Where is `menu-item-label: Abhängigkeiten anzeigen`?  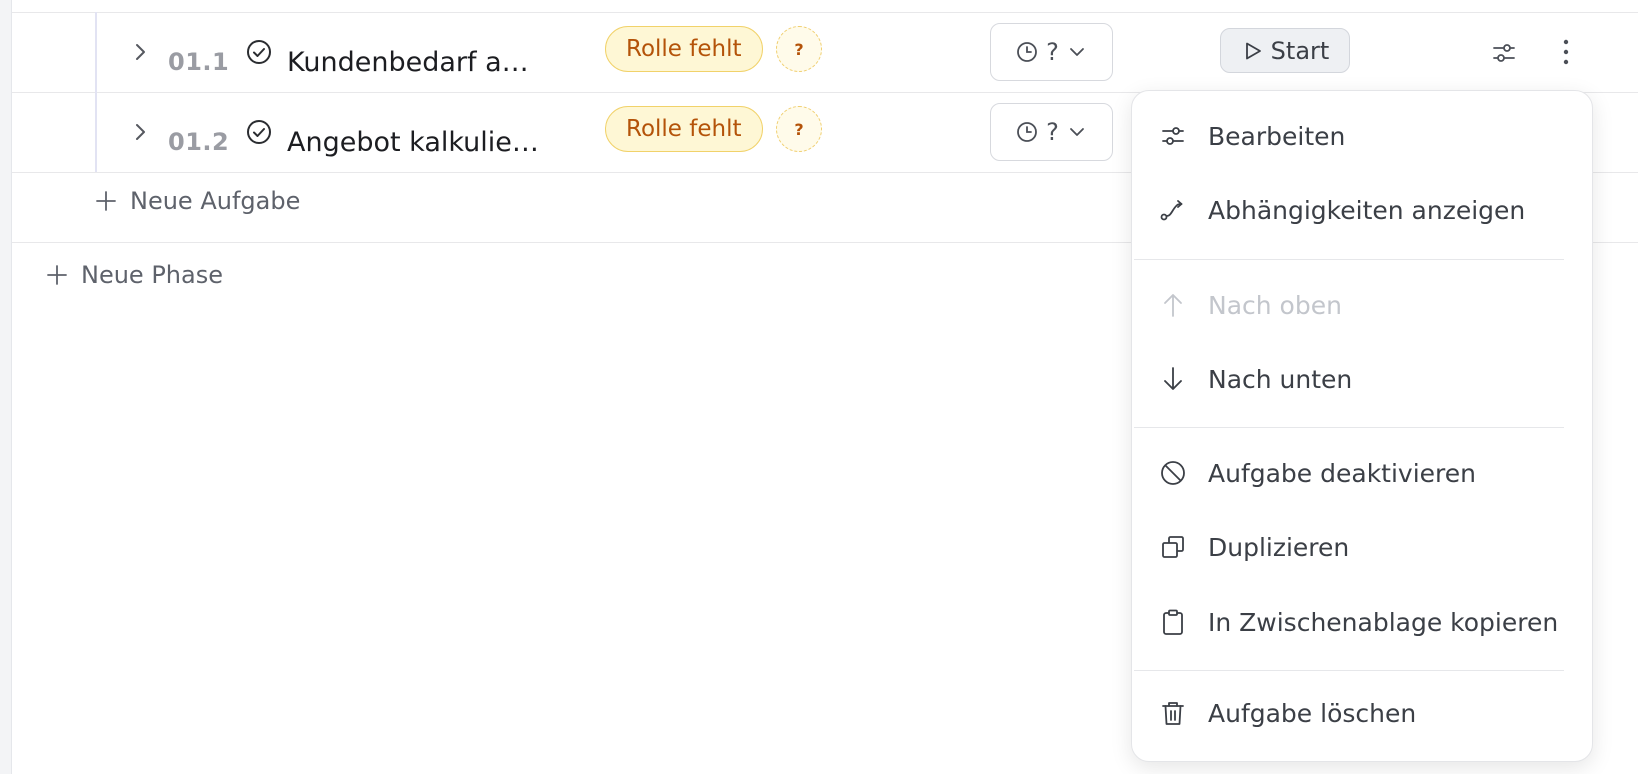 menu-item-label: Abhängigkeiten anzeigen is located at coordinates (1367, 210).